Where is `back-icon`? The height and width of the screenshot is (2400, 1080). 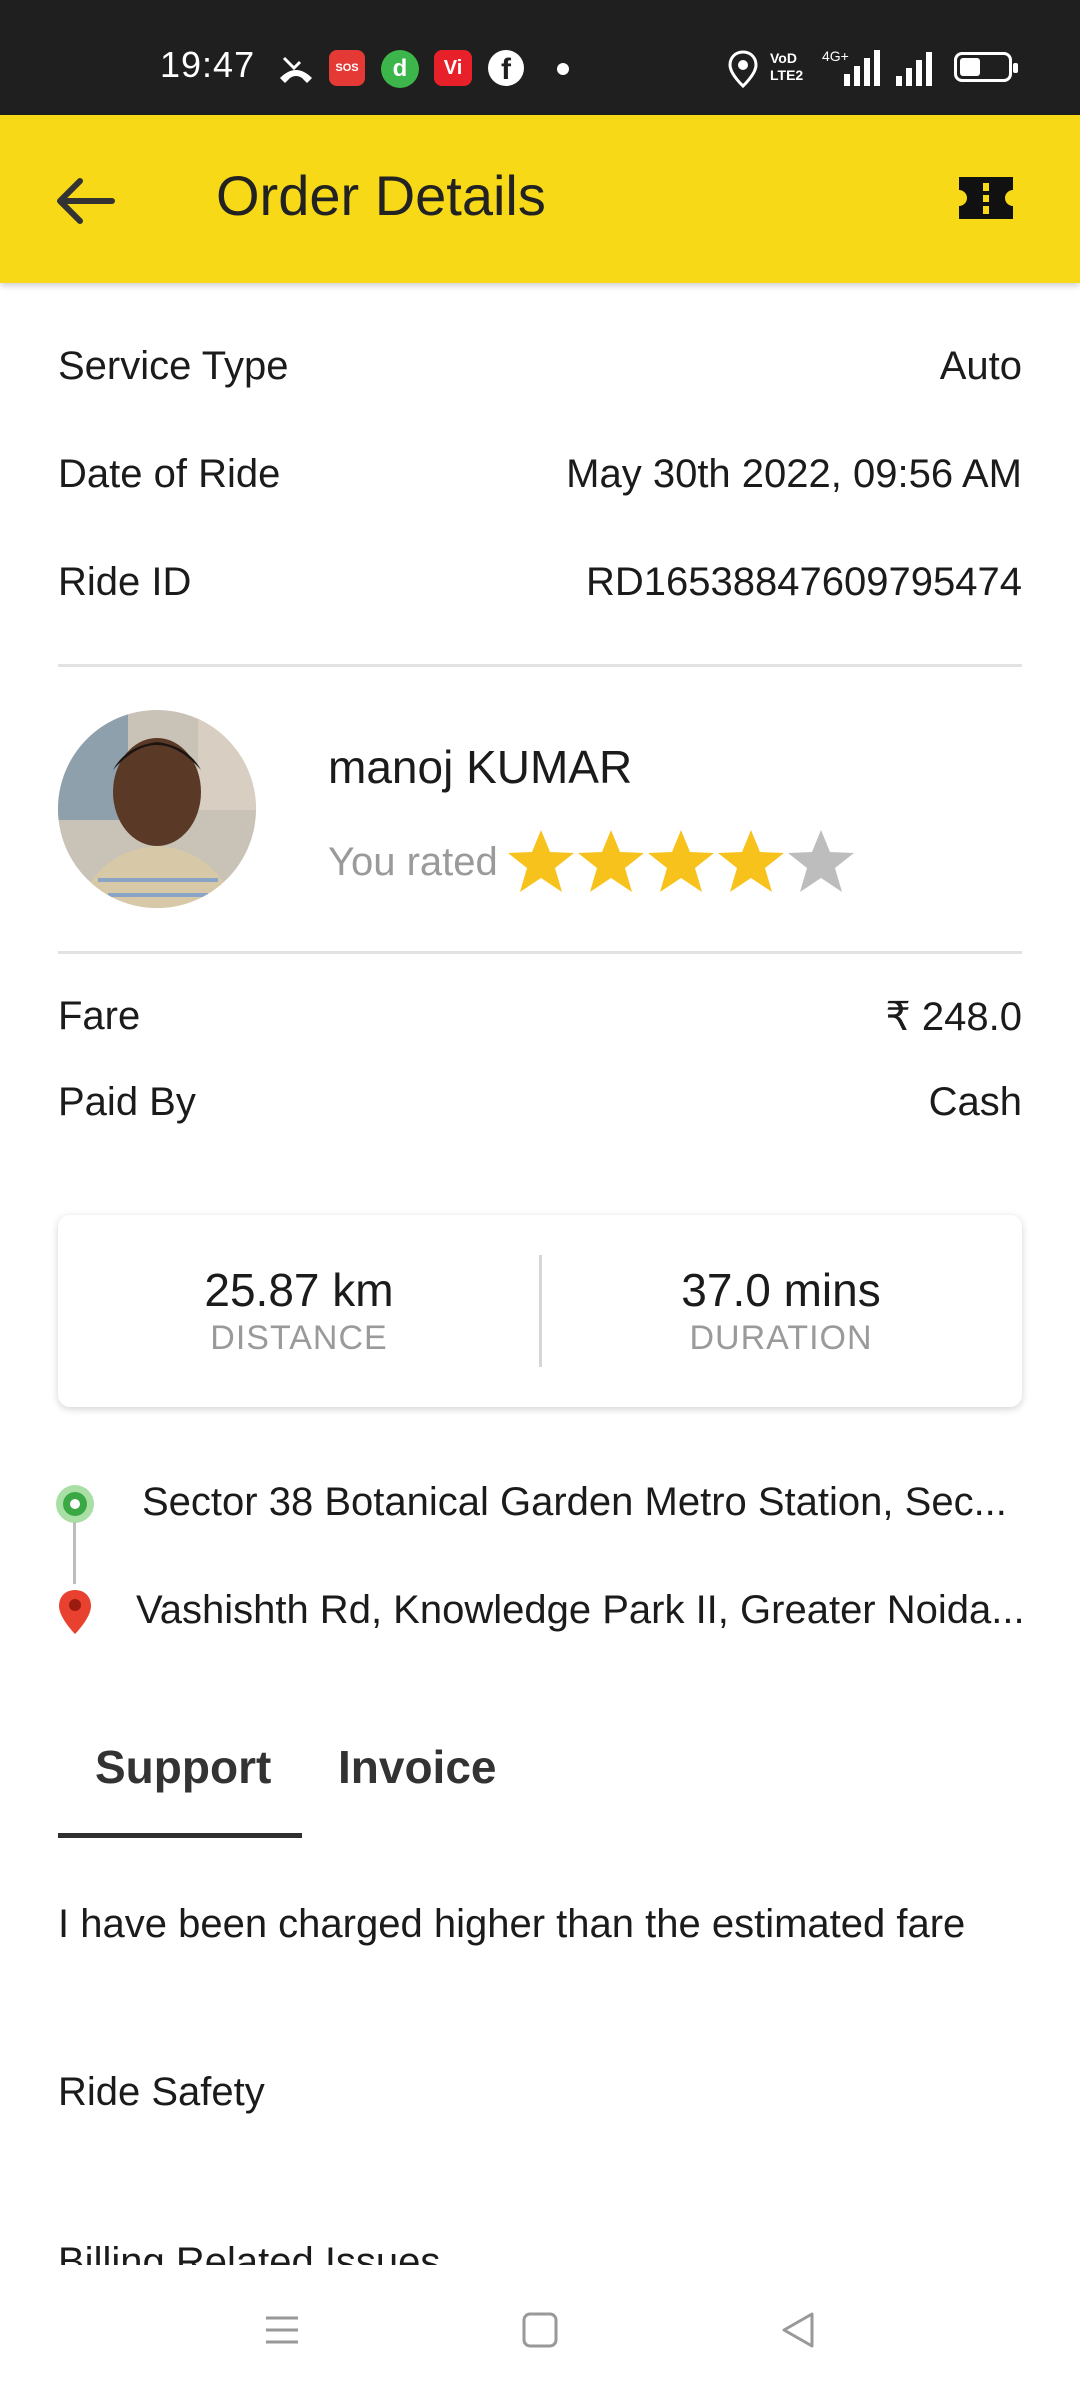 back-icon is located at coordinates (798, 2330).